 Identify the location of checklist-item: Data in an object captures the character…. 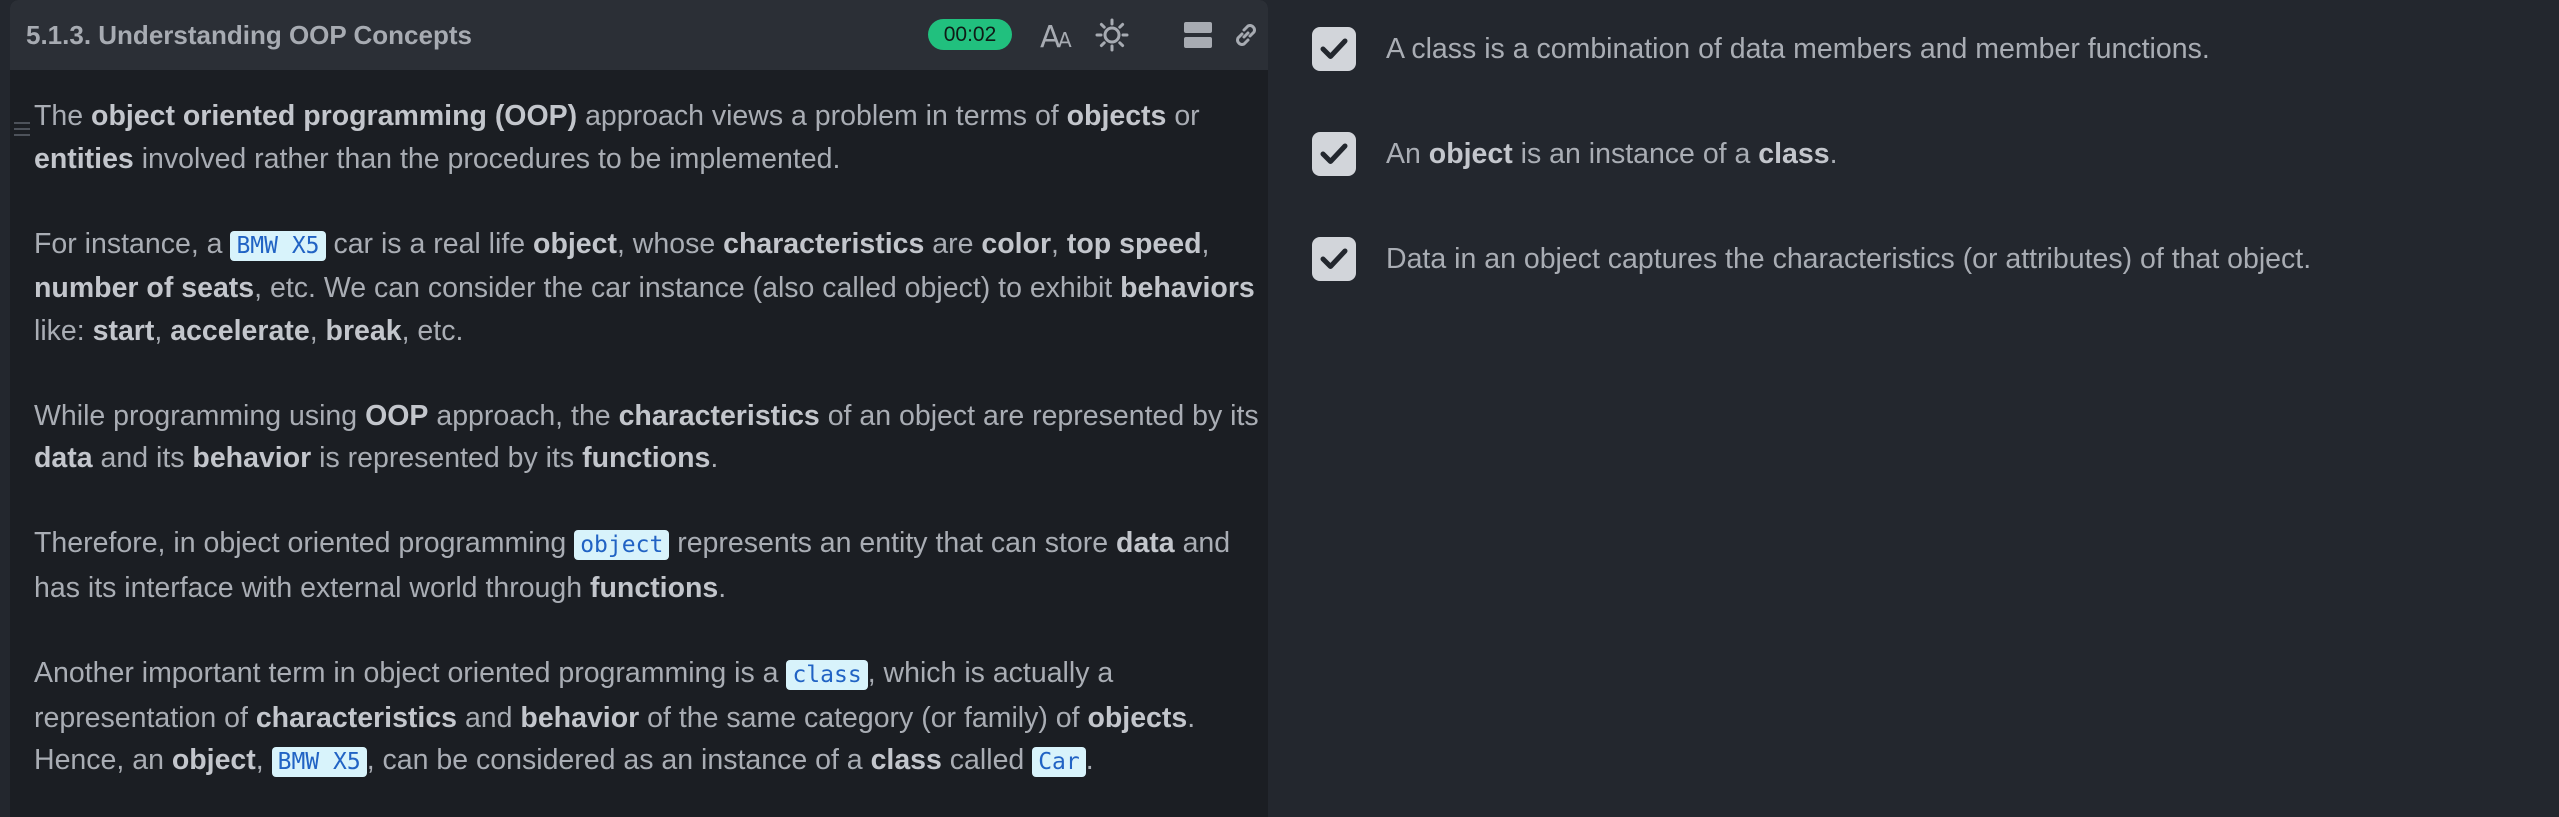
(1811, 259).